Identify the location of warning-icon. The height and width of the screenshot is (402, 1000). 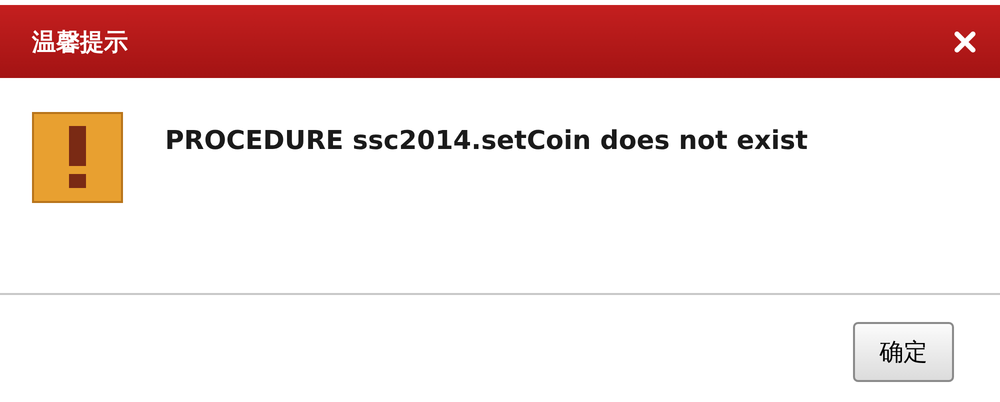
(77, 157).